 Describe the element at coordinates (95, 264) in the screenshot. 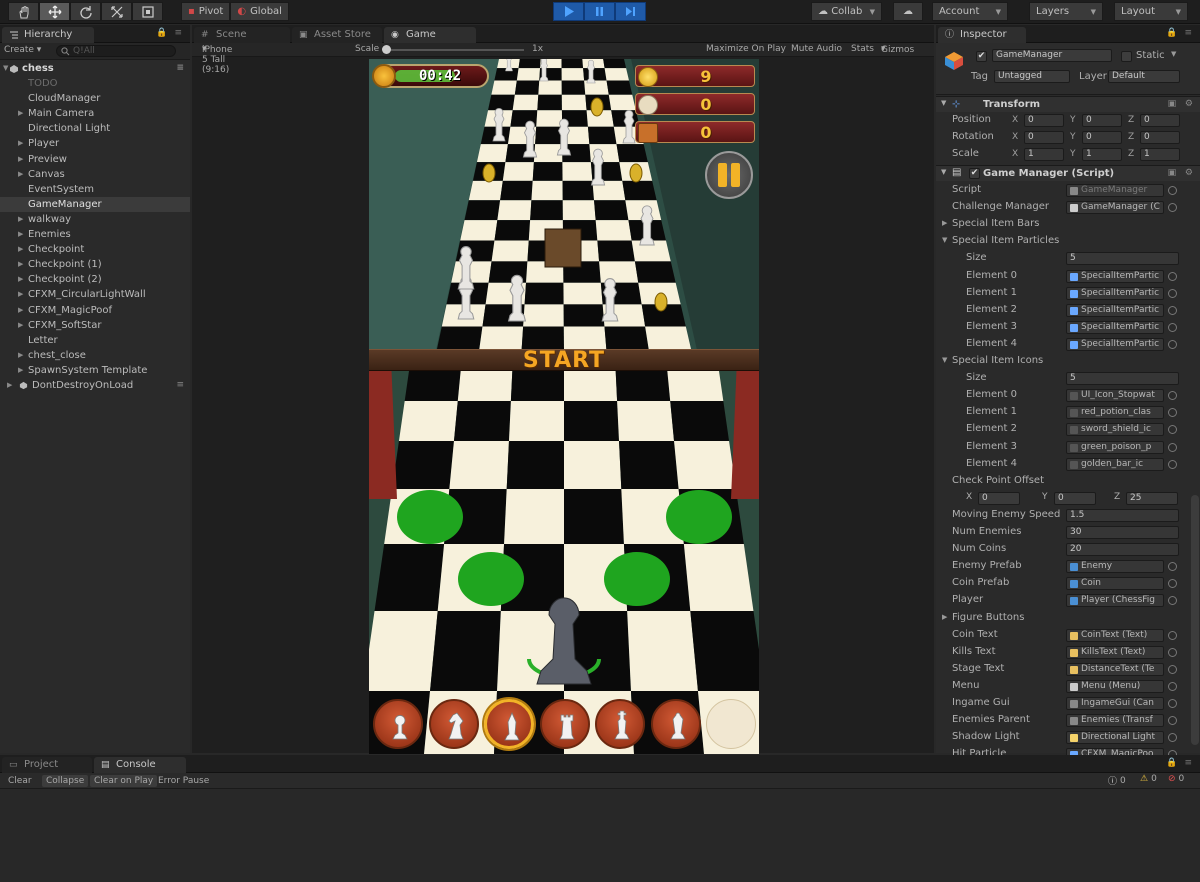

I see `hierarchy-item: ▶ Checkpoint (1)` at that location.